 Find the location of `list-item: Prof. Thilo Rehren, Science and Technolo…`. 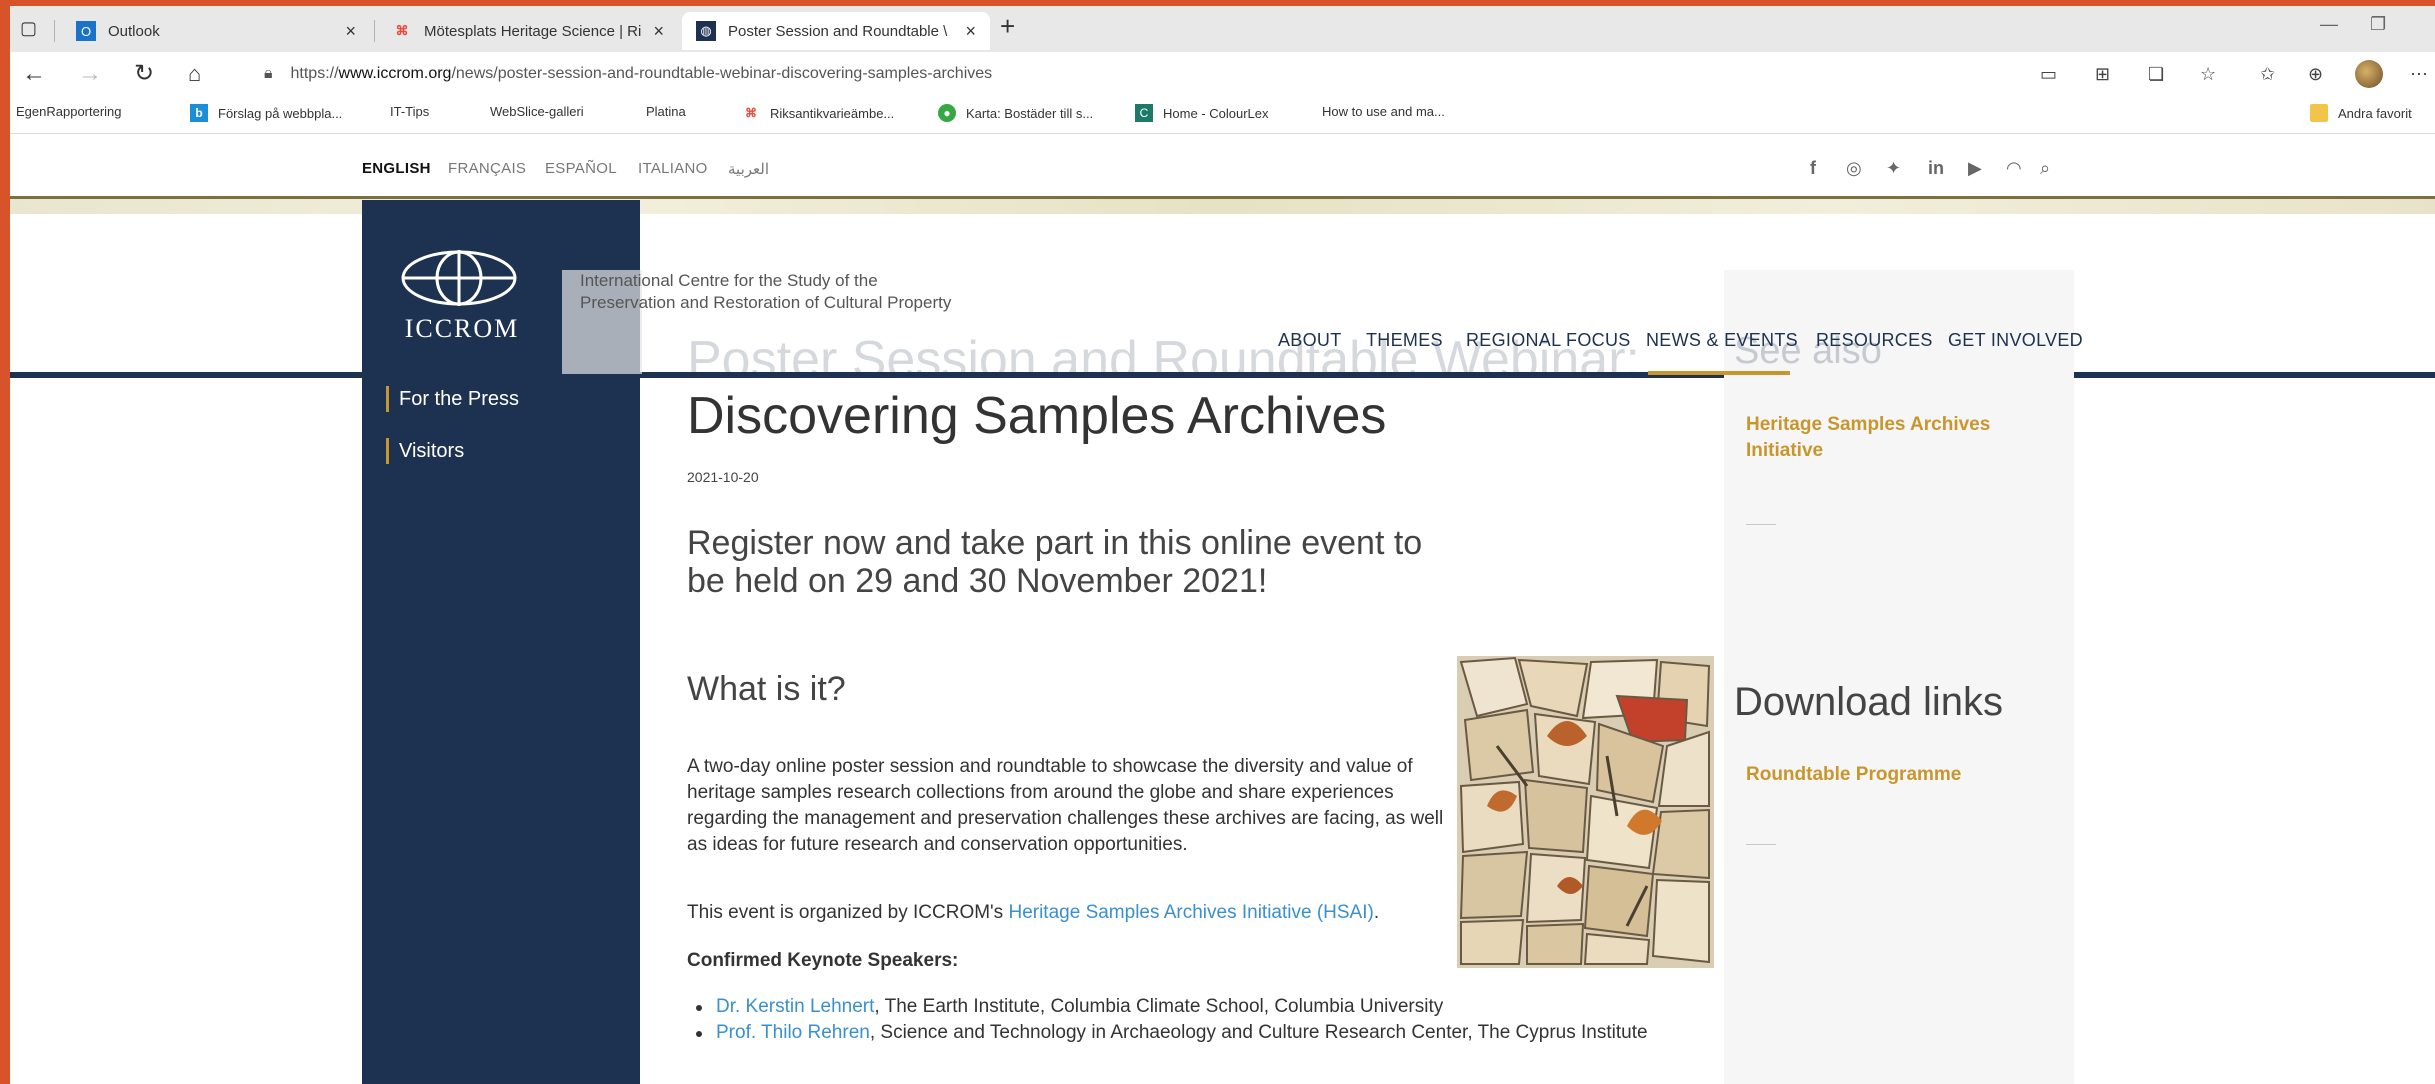

list-item: Prof. Thilo Rehren, Science and Technolo… is located at coordinates (1196, 1033).